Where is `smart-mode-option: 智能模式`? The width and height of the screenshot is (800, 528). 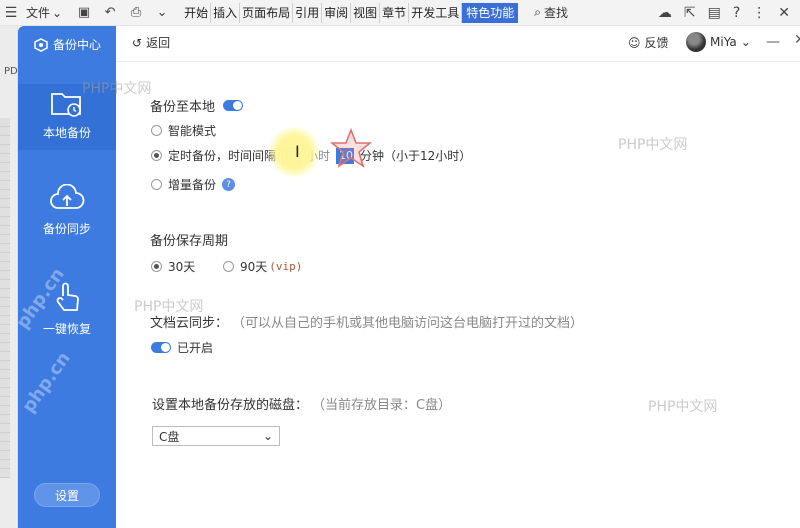
smart-mode-option: 智能模式 is located at coordinates (183, 130).